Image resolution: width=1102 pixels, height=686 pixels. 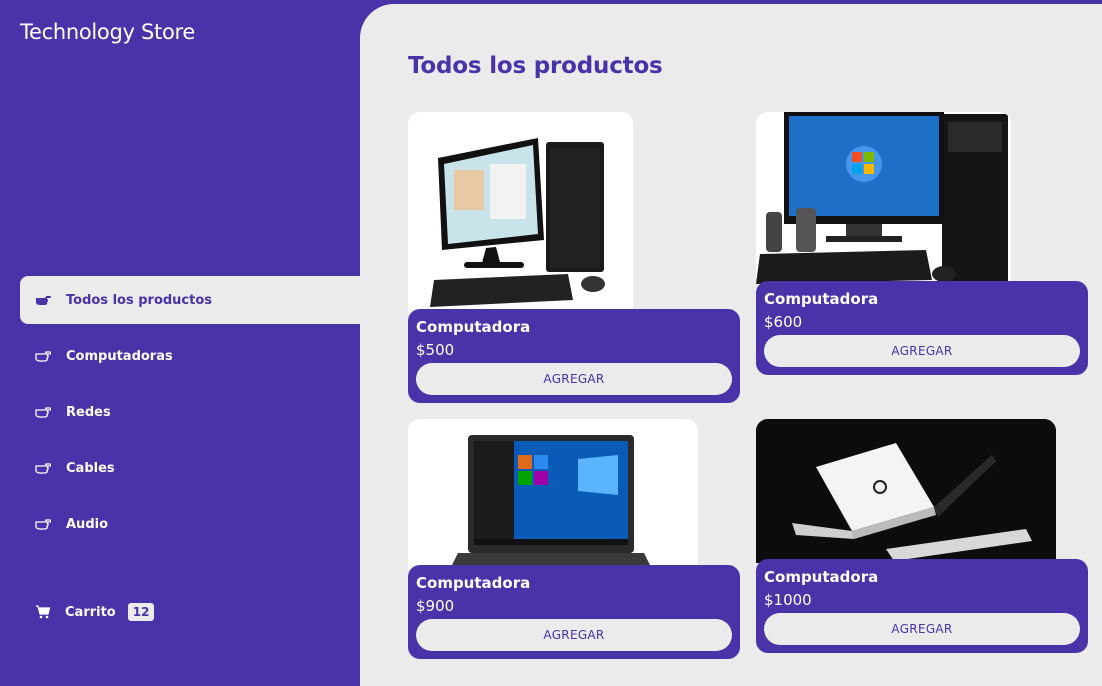 I want to click on cart-count-badge: 12, so click(x=141, y=612).